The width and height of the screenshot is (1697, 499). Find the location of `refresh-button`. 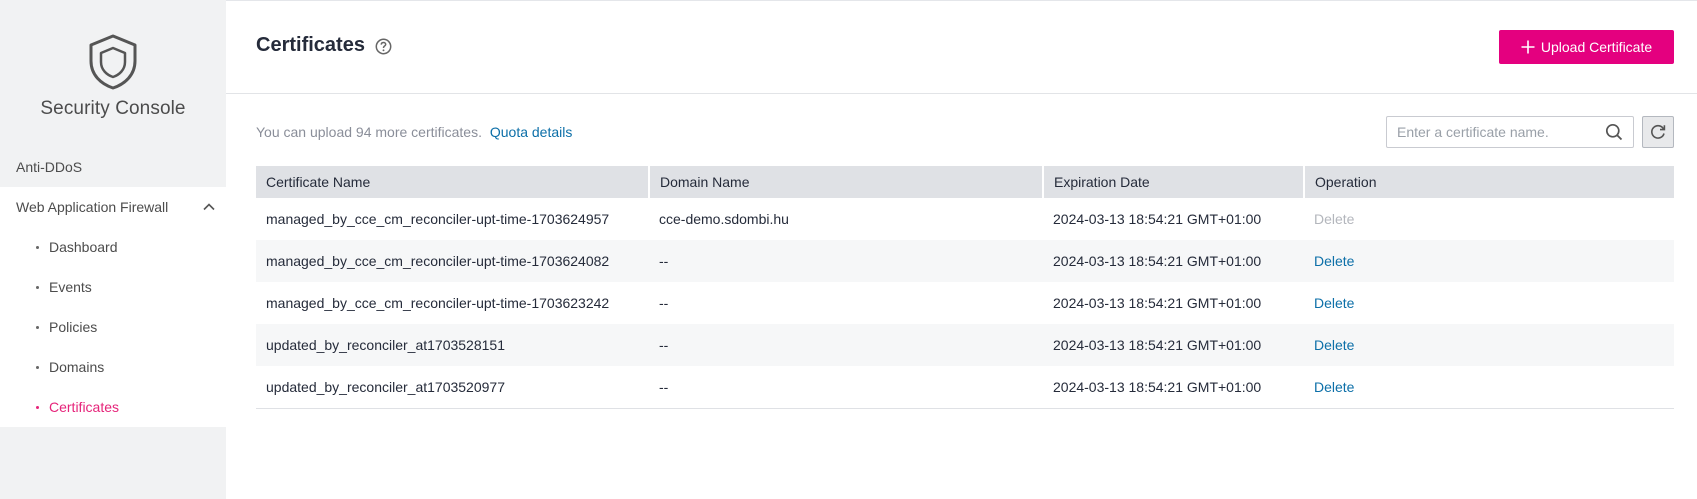

refresh-button is located at coordinates (1658, 132).